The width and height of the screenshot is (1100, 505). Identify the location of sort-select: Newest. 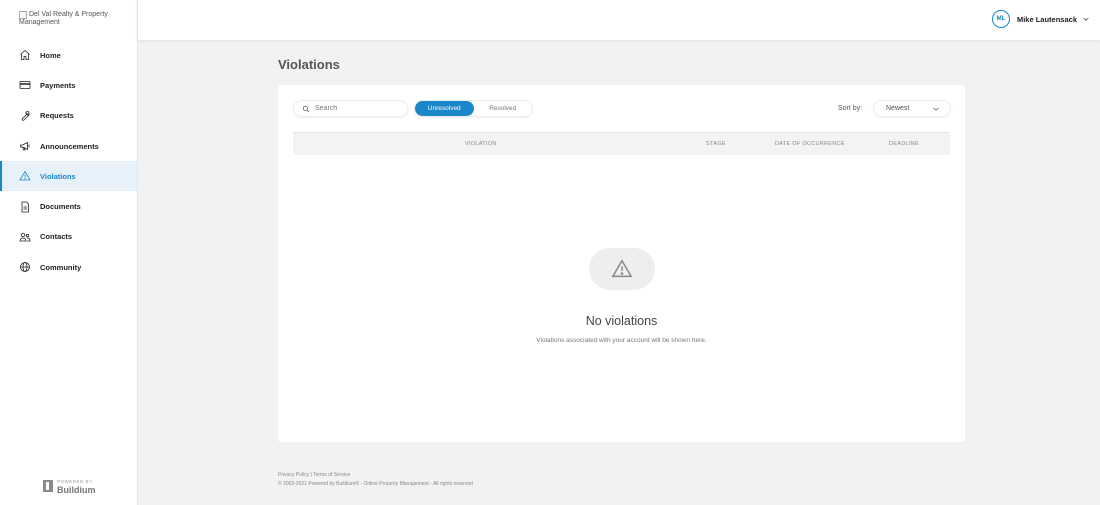
(912, 108).